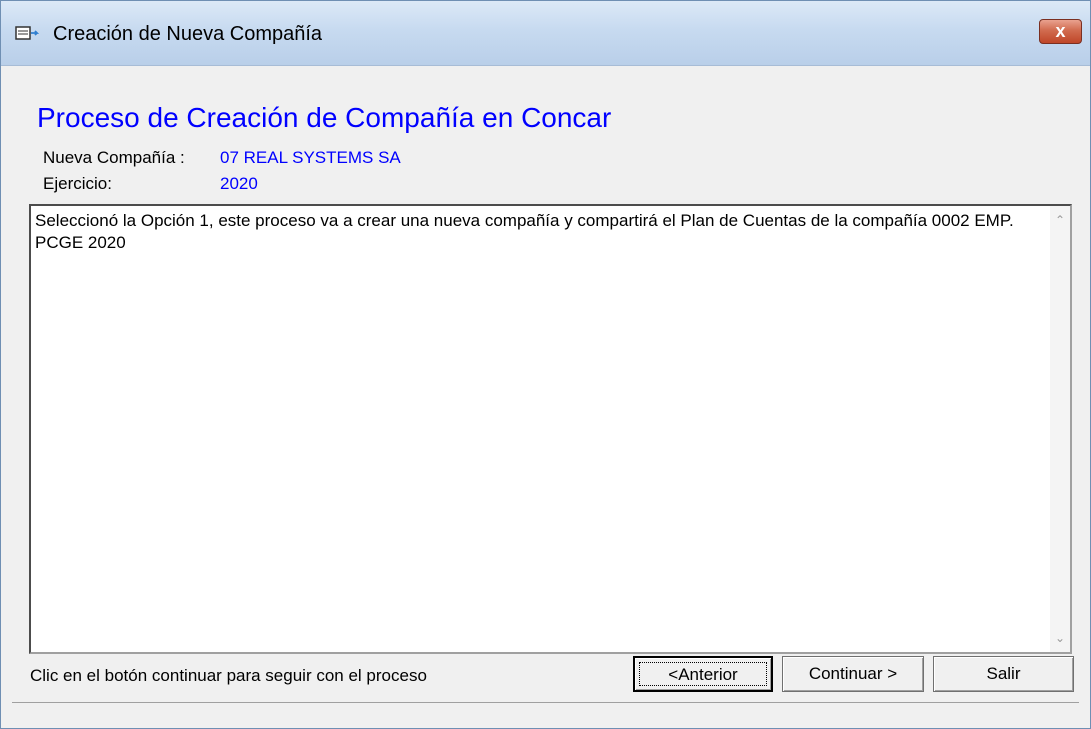  What do you see at coordinates (239, 183) in the screenshot?
I see `year-value: 2020` at bounding box center [239, 183].